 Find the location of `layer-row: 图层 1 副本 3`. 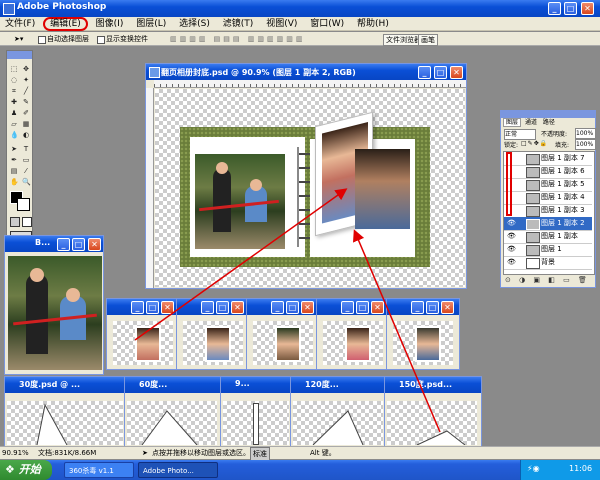

layer-row: 图层 1 副本 3 is located at coordinates (548, 211).